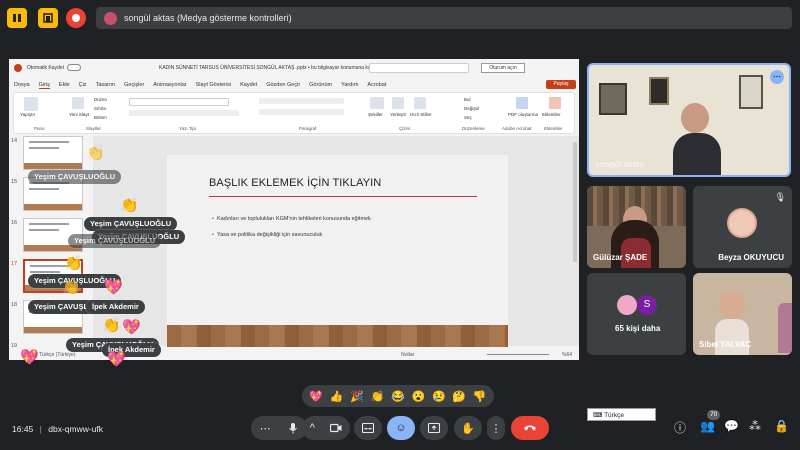  I want to click on host-controls-icon: 🔒, so click(781, 426).